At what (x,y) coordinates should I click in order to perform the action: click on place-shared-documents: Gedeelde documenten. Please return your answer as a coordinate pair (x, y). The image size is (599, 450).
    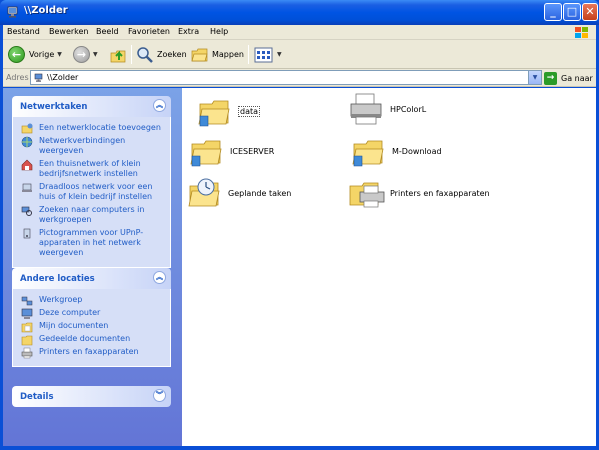
    Looking at the image, I should click on (91, 340).